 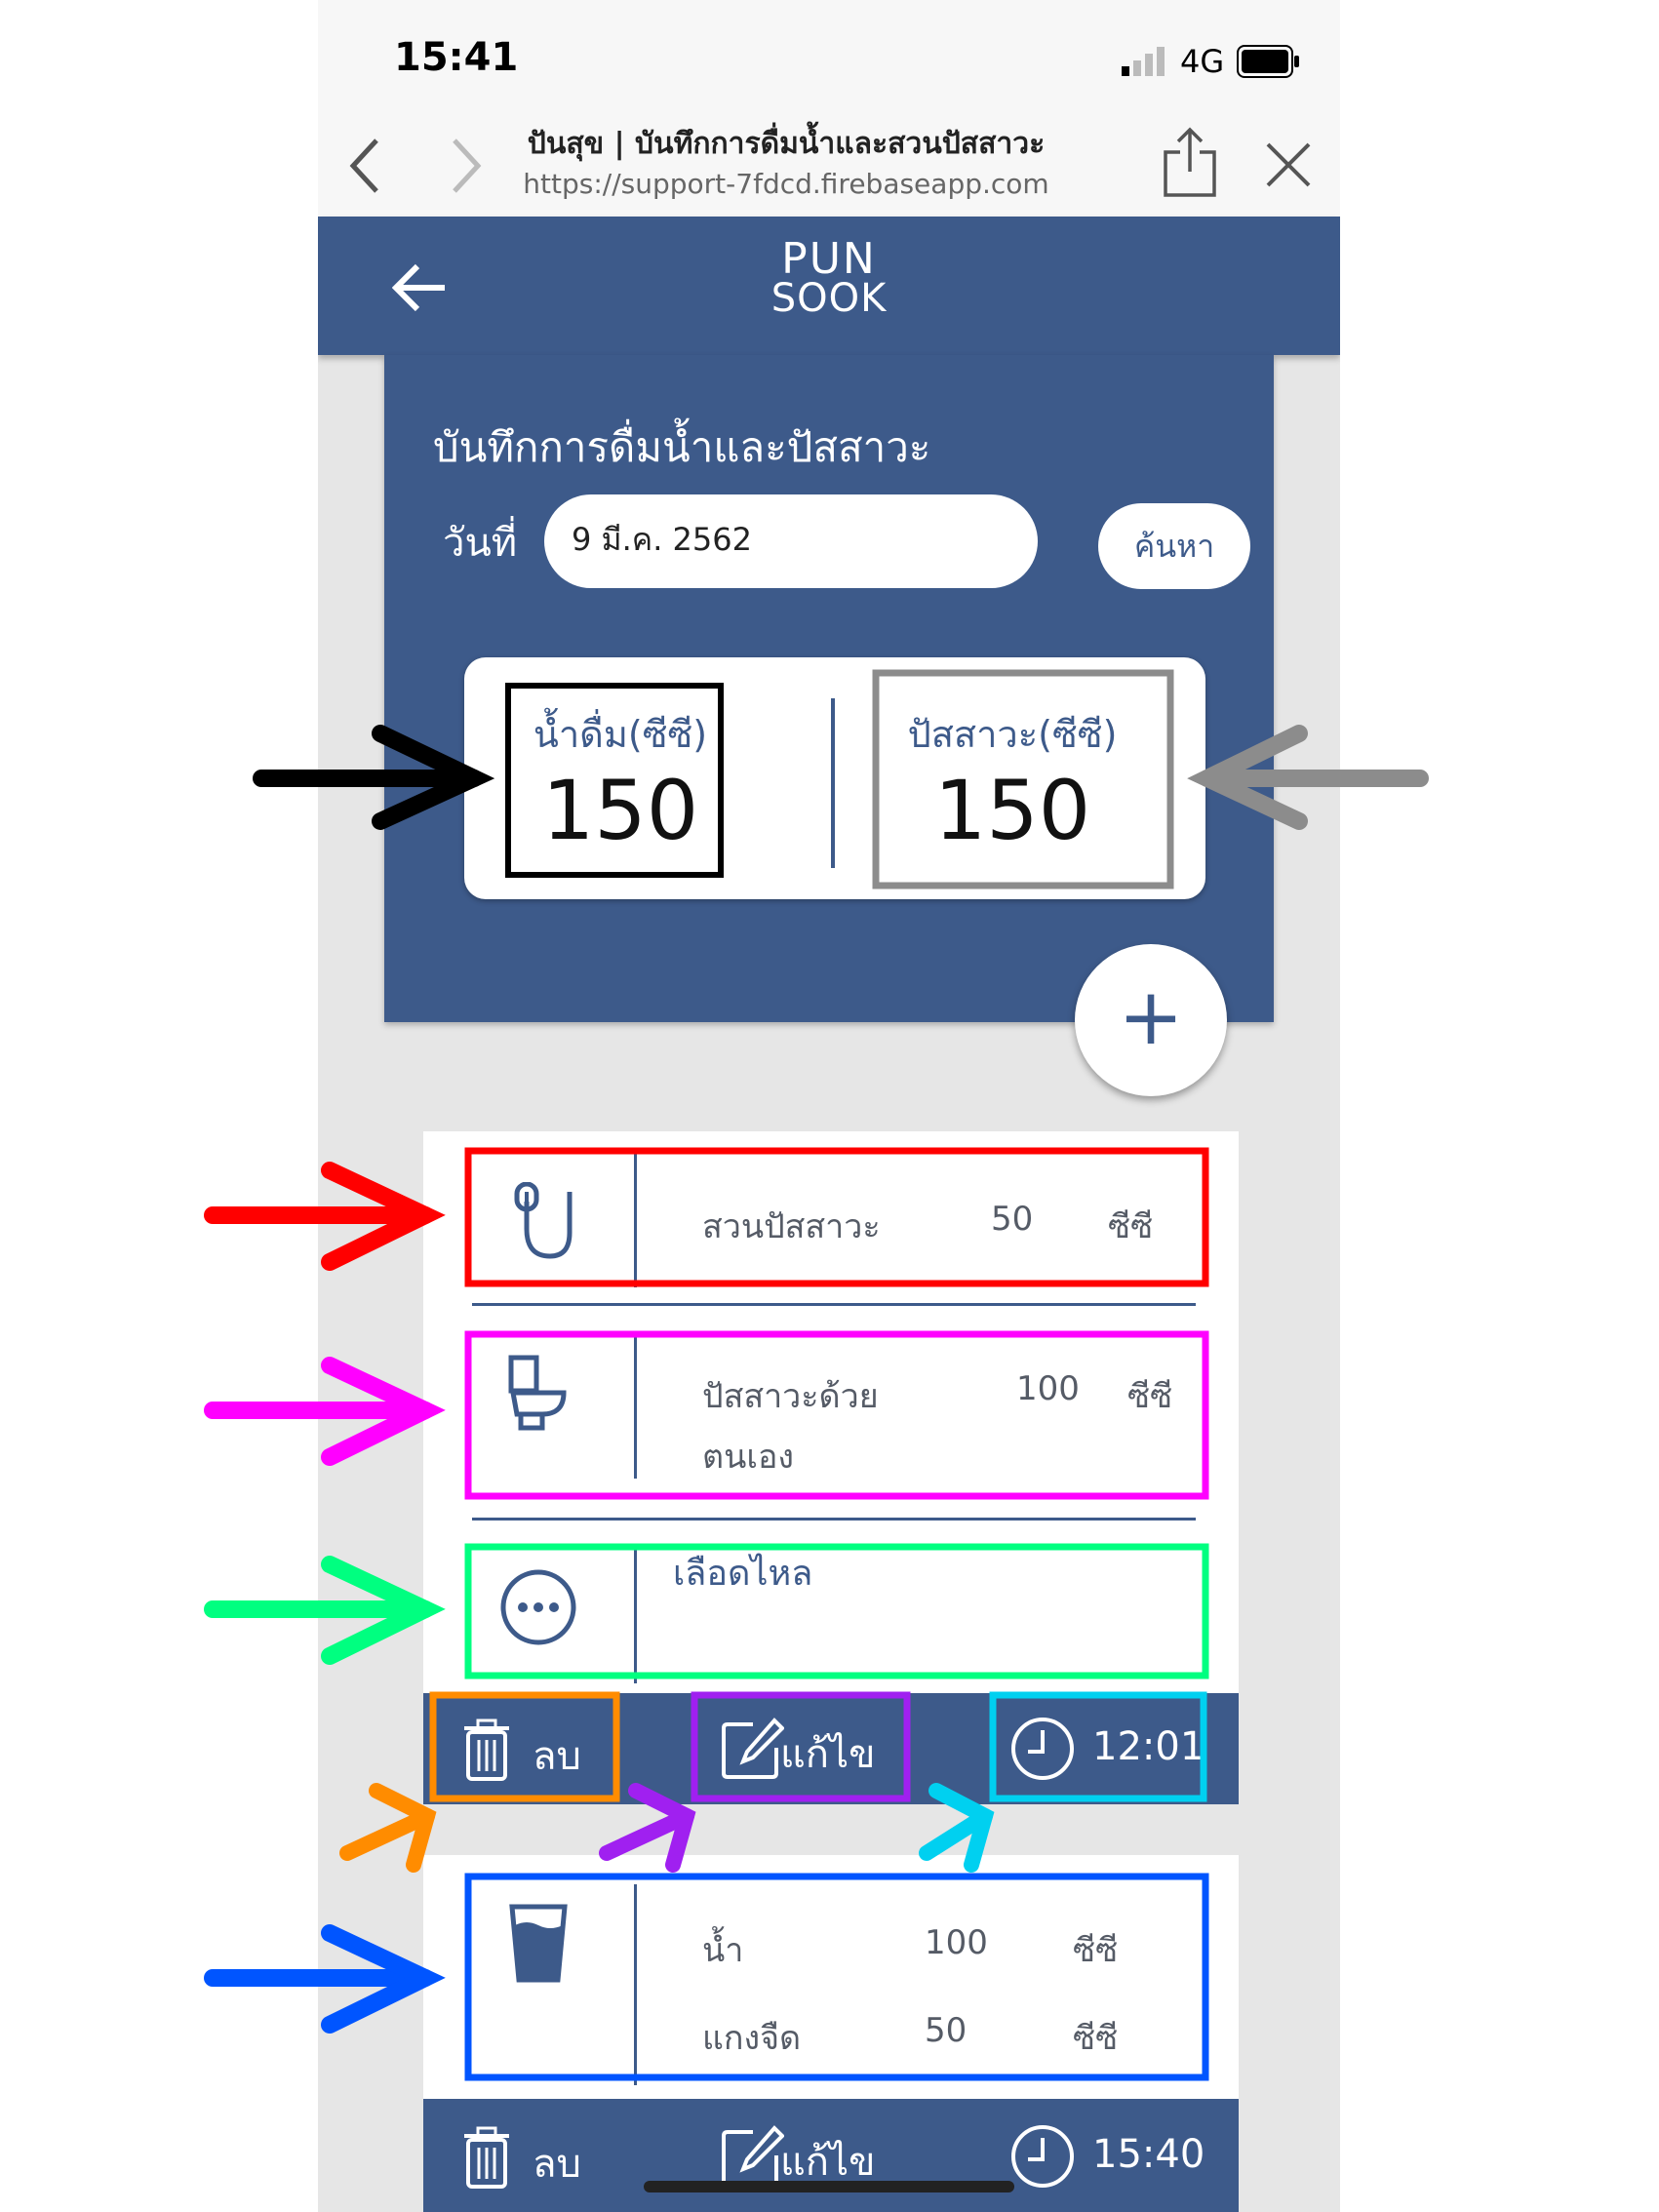 What do you see at coordinates (1098, 1746) in the screenshot?
I see `annotation-box-cyan` at bounding box center [1098, 1746].